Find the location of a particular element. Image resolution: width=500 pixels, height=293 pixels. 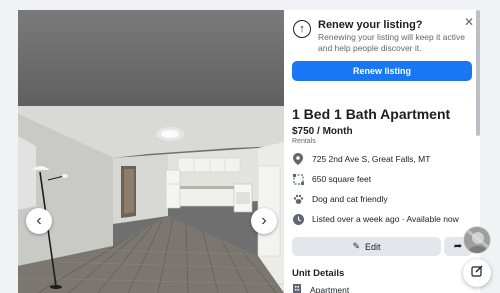

detail-size: 650 square feet is located at coordinates (331, 179).